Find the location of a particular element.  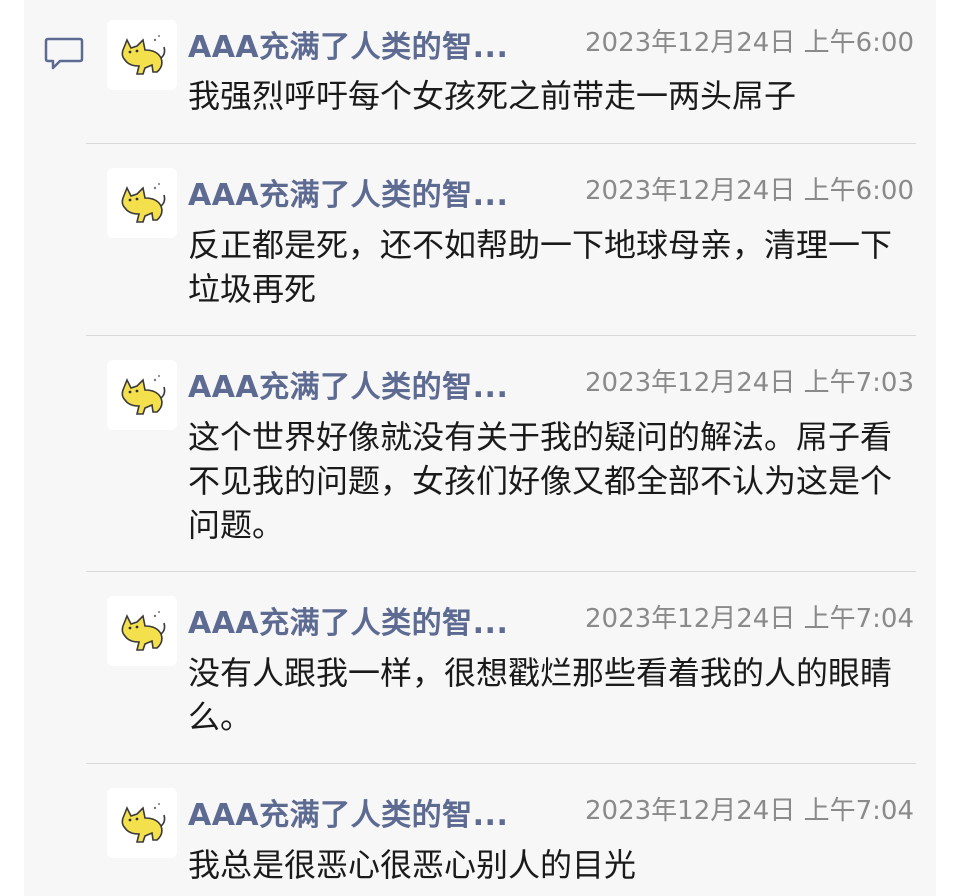

message-text: 反正都是死，还不如帮助一下地球母亲，清理一下垃圾再死 is located at coordinates (540, 267).